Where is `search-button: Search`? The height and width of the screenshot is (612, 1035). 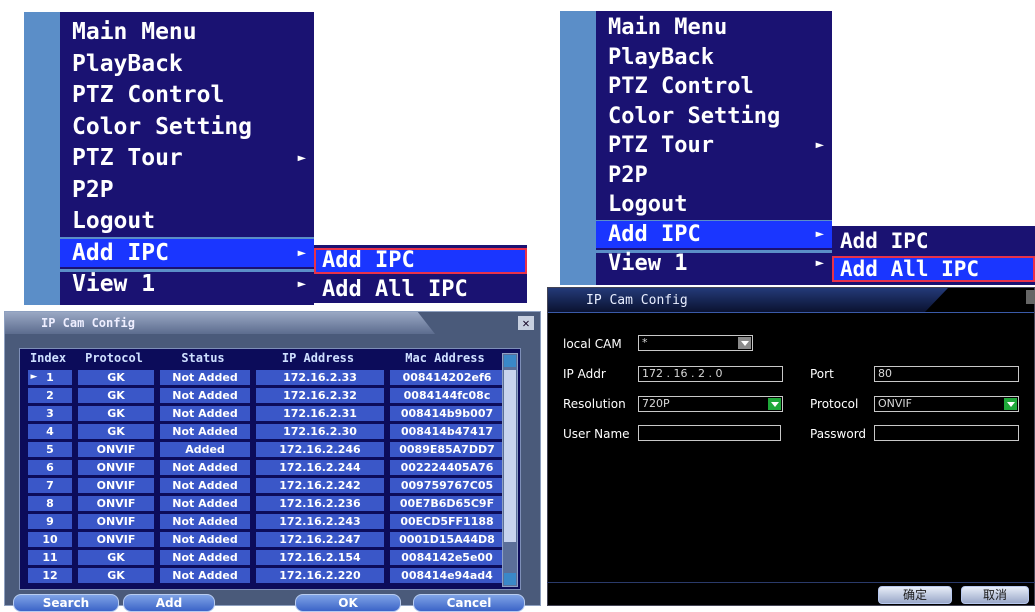 search-button: Search is located at coordinates (66, 603).